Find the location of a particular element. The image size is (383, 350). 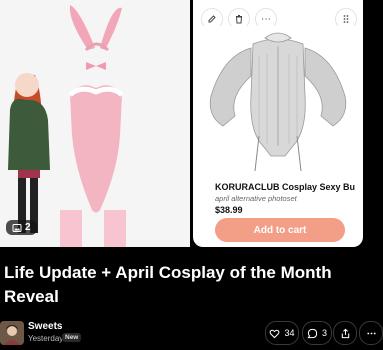

photo-count-badge: 2 is located at coordinates (21, 227).